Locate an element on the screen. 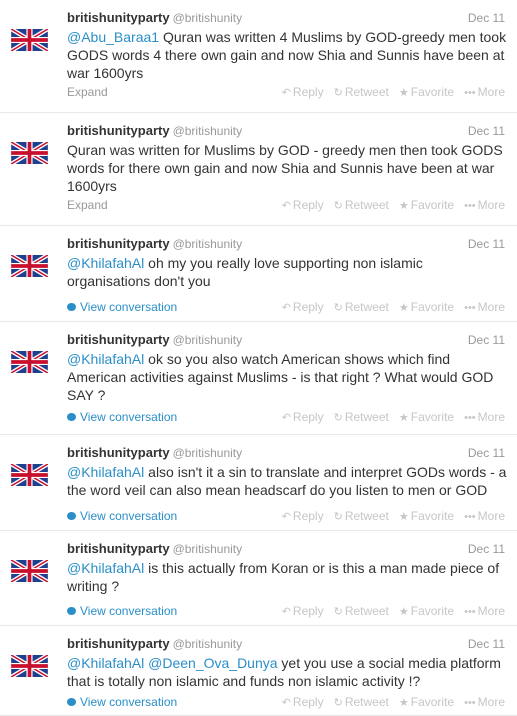 This screenshot has width=517, height=716. mention-link: @KhilafahAl @Deen_Ova_Dunya is located at coordinates (172, 663).